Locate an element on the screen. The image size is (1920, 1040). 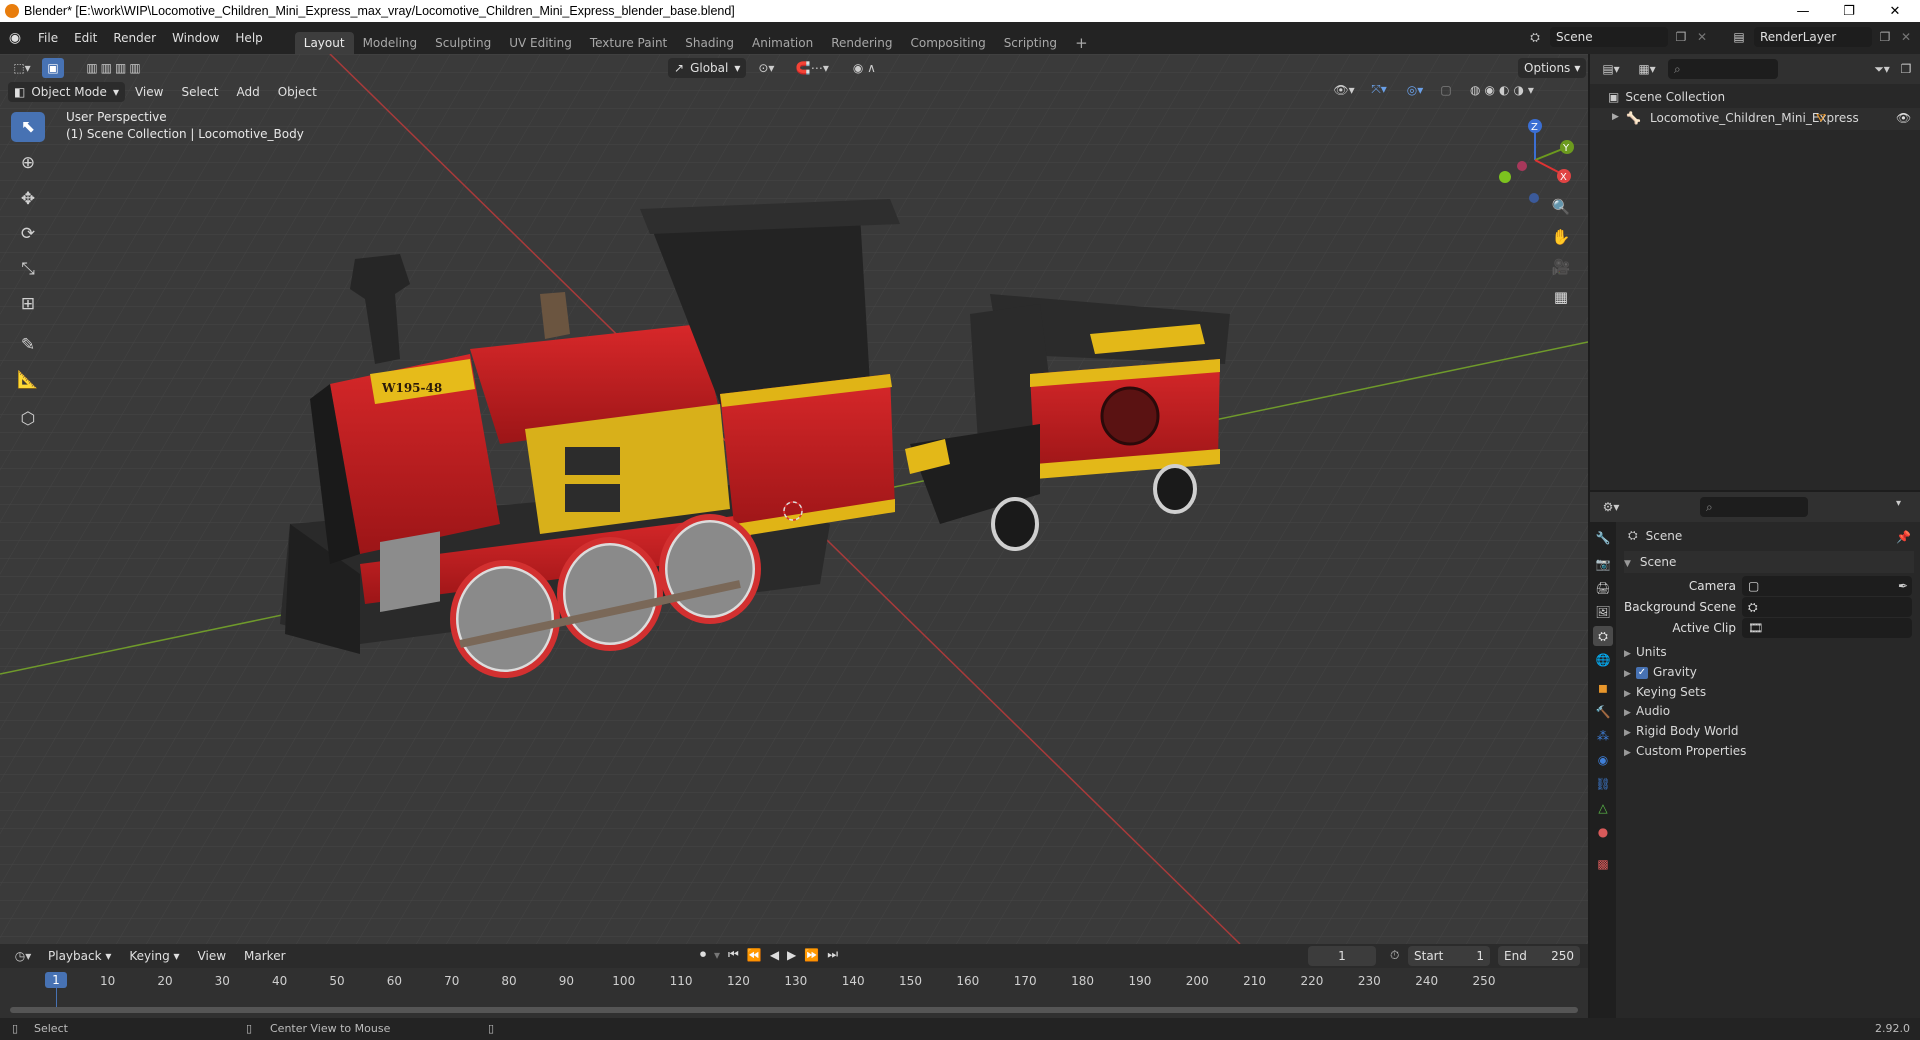
active-clip-field: 🎞 is located at coordinates (1827, 628).